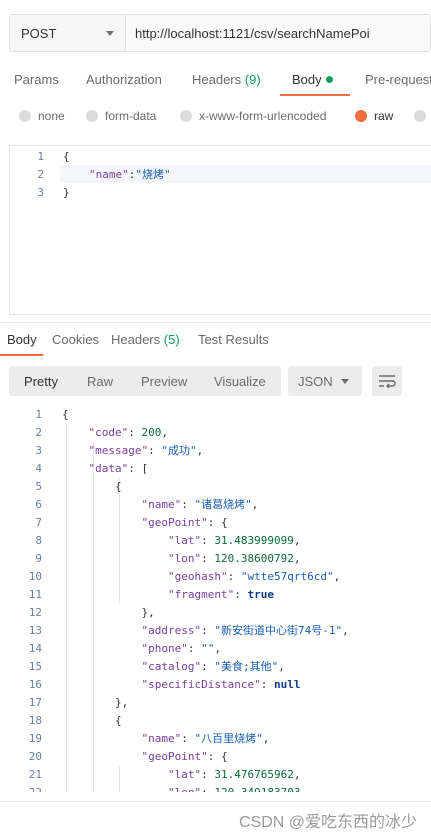 This screenshot has width=431, height=835. Describe the element at coordinates (215, 322) in the screenshot. I see `pane-divider` at that location.